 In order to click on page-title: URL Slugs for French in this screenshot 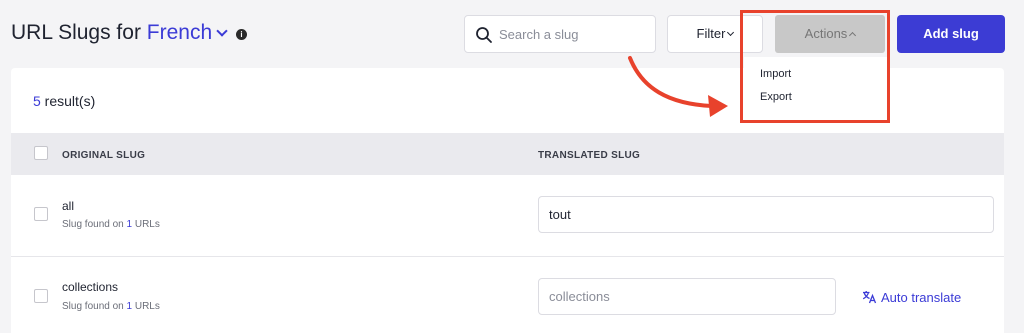, I will do `click(119, 33)`.